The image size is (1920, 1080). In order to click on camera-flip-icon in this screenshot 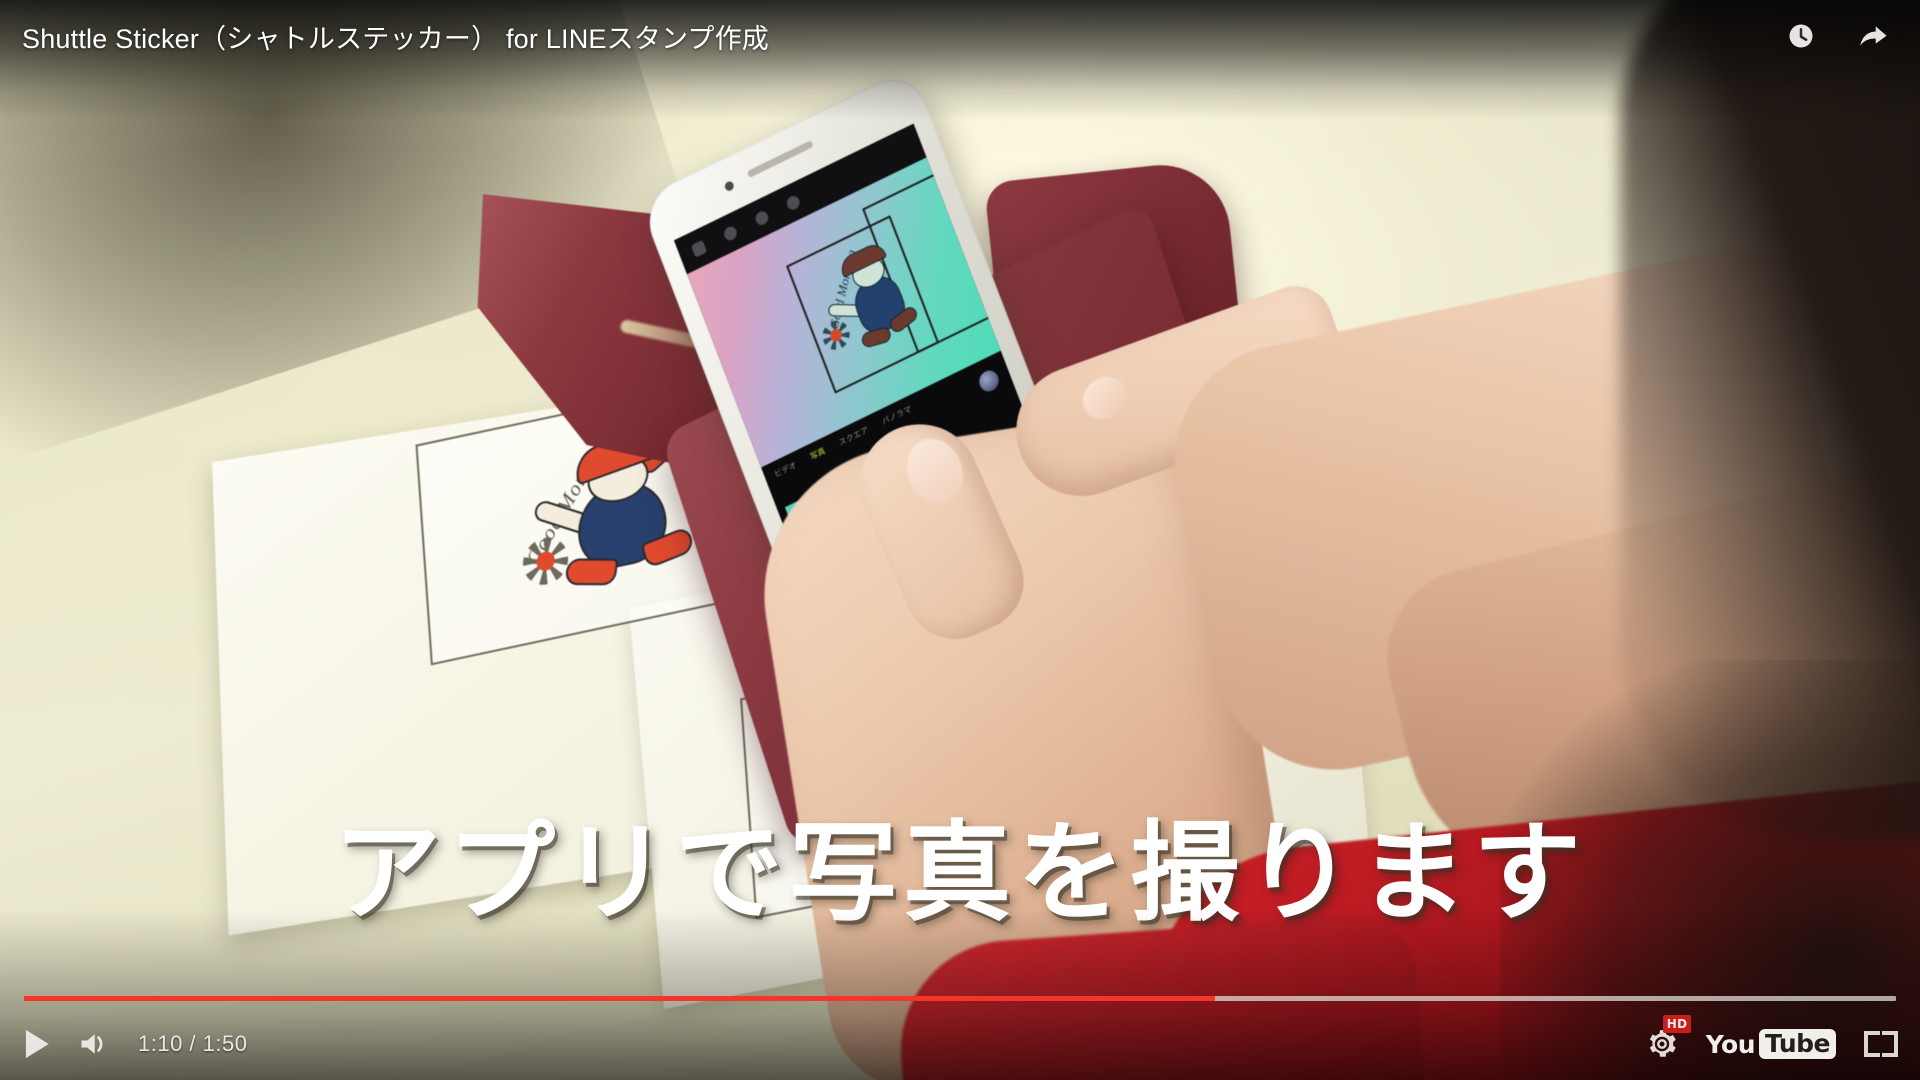, I will do `click(989, 381)`.